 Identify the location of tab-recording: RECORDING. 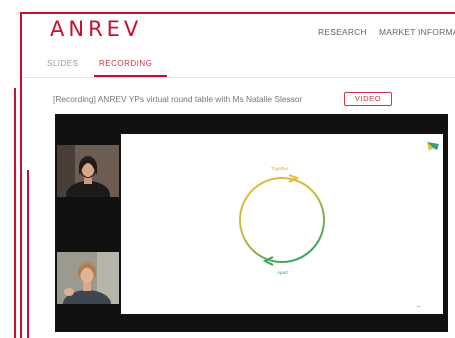
(125, 63).